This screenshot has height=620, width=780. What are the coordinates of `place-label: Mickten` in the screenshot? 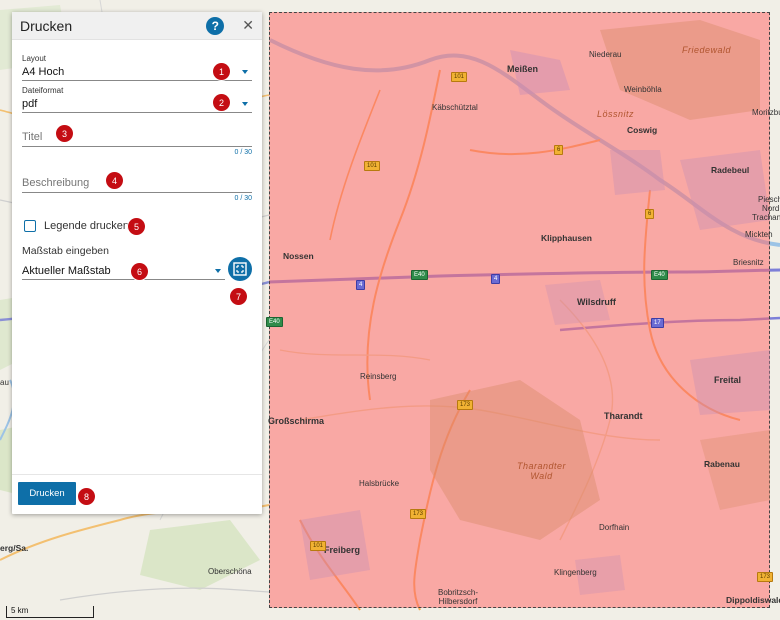 It's located at (759, 234).